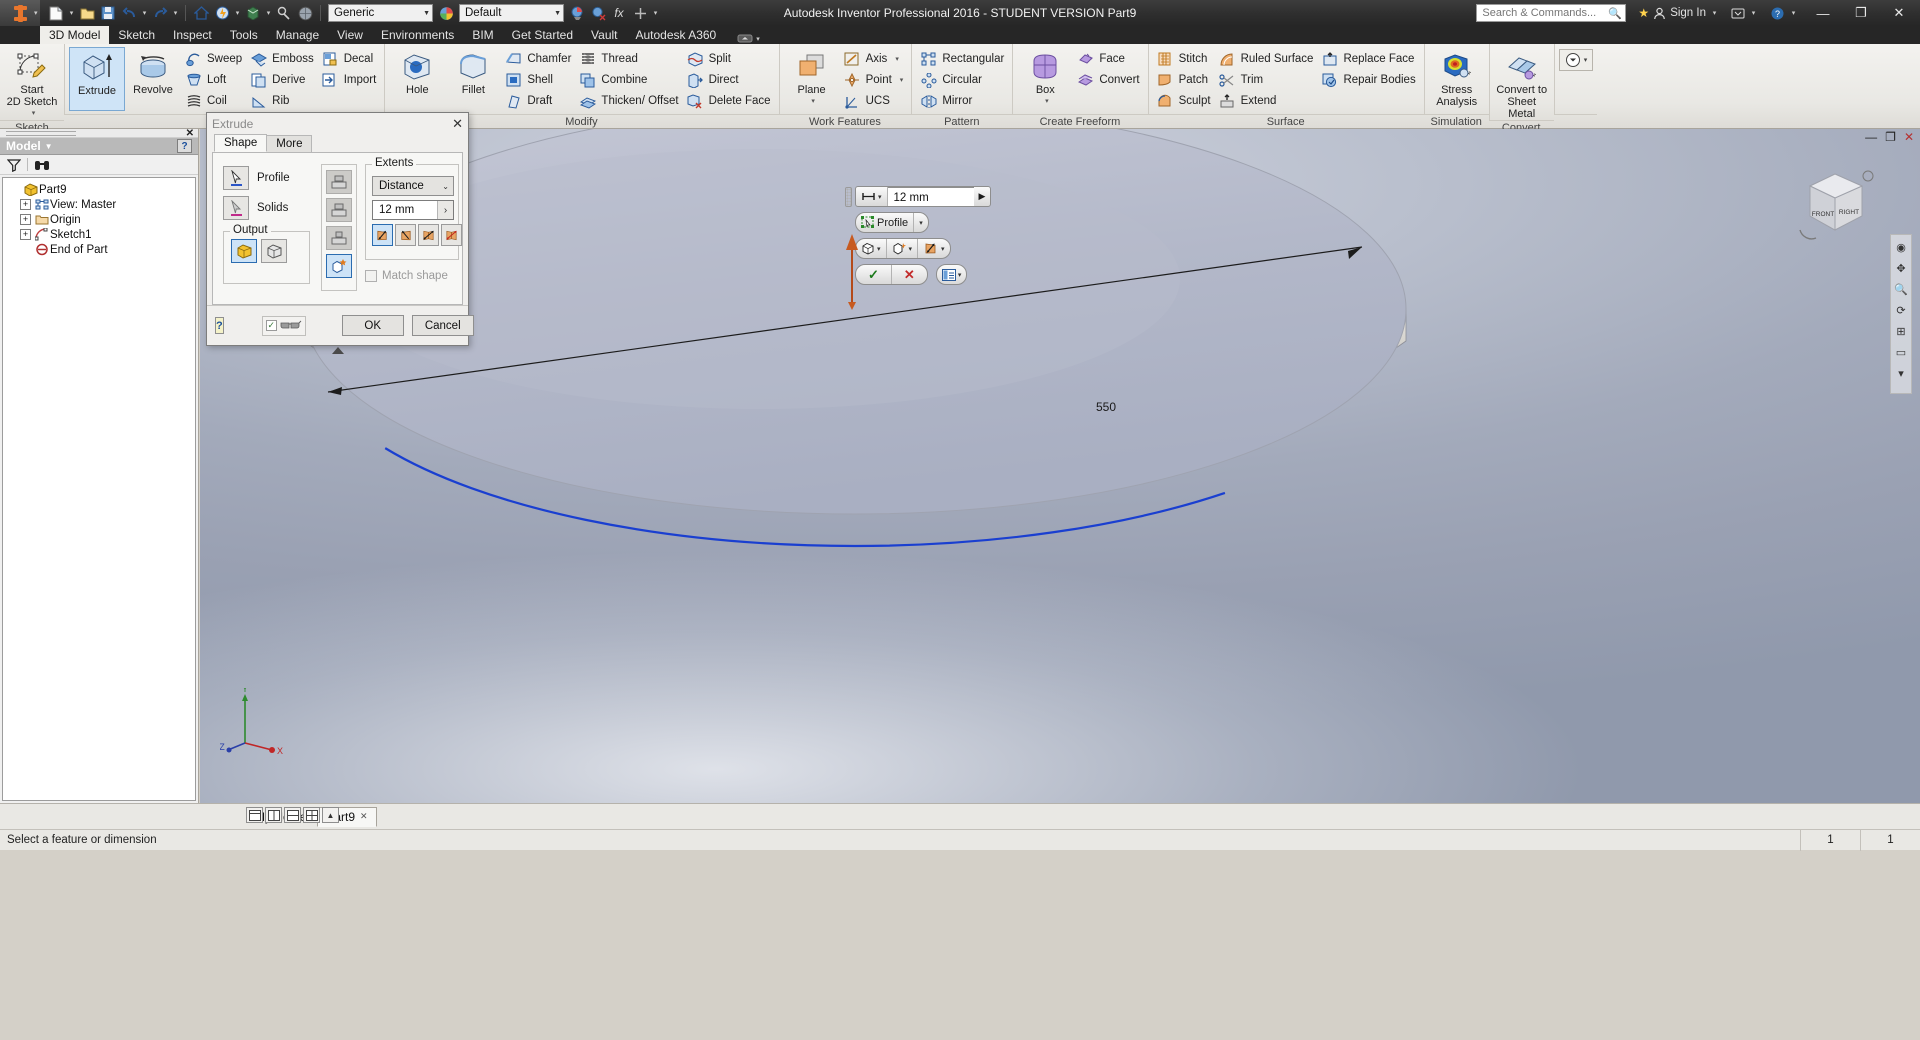  What do you see at coordinates (222, 13) in the screenshot?
I see `update-icon` at bounding box center [222, 13].